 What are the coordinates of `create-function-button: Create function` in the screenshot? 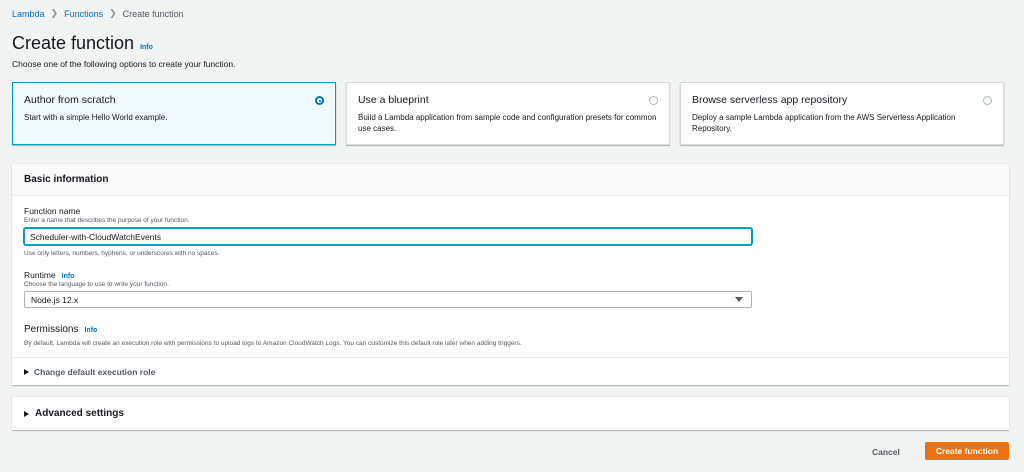 It's located at (967, 451).